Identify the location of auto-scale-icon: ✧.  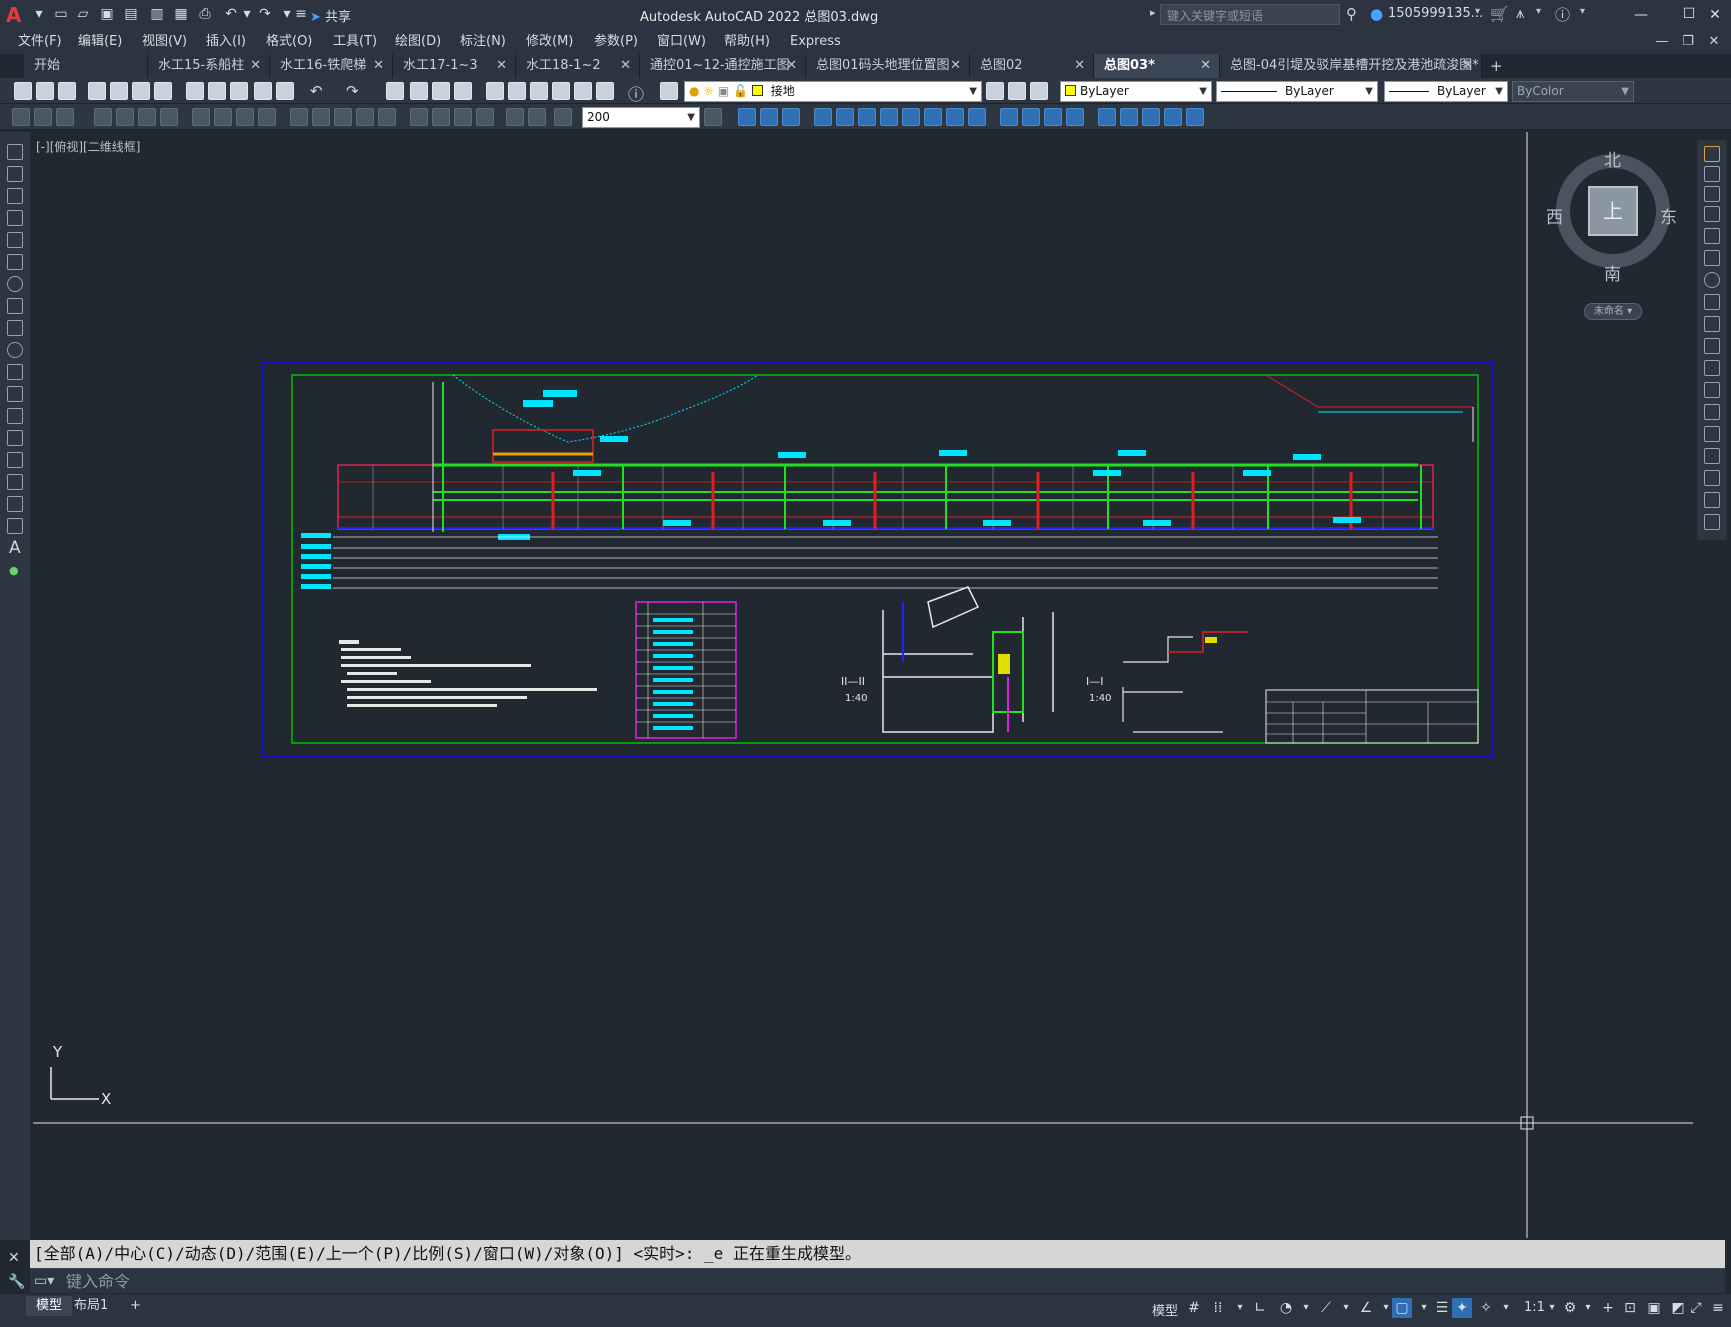
(1486, 1308).